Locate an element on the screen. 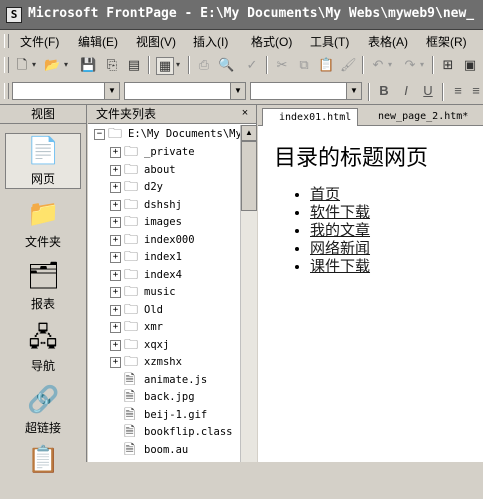 This screenshot has width=483, height=499. view-reports-button: 🗂 报表 is located at coordinates (43, 287).